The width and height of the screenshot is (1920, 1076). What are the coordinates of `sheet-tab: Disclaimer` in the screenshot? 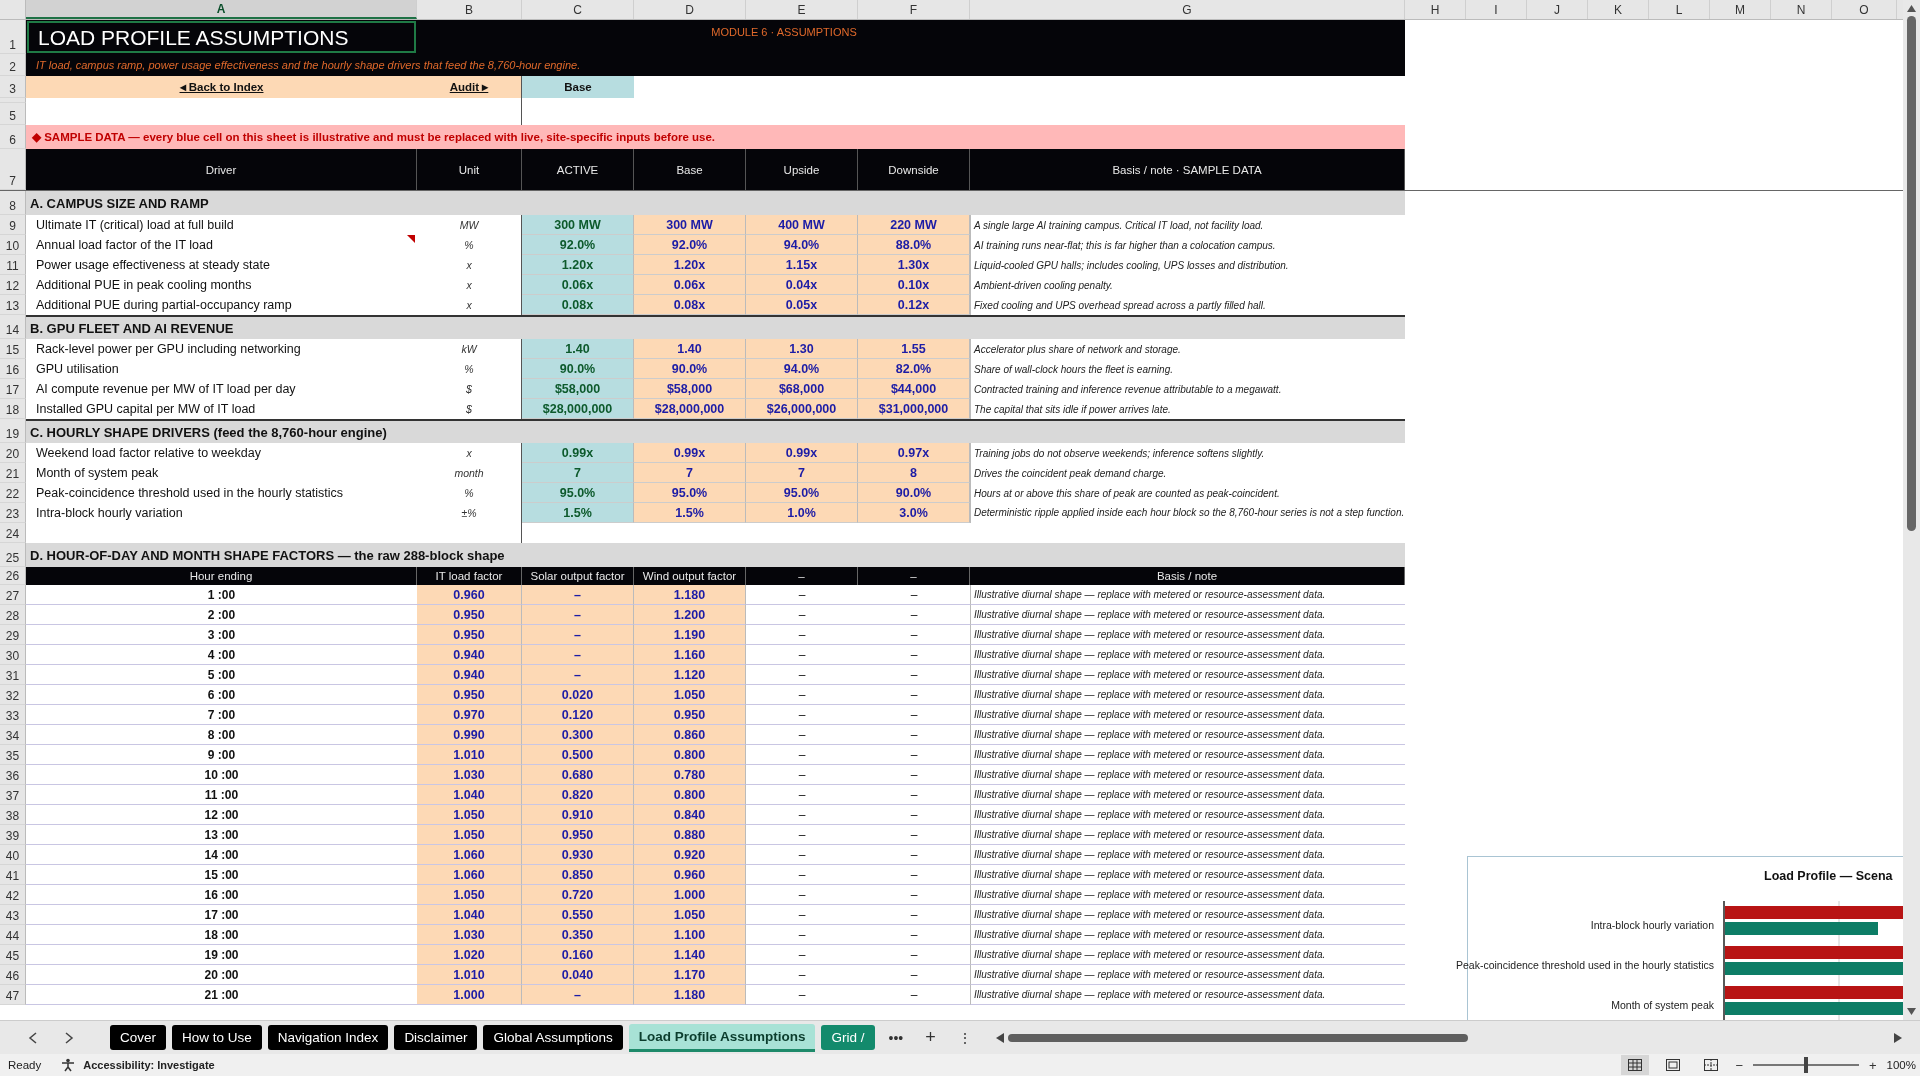 It's located at (436, 1037).